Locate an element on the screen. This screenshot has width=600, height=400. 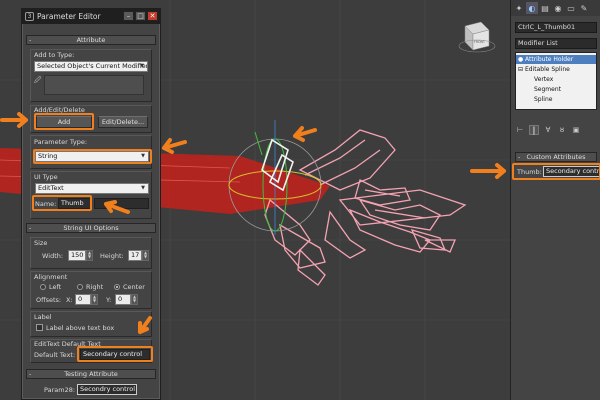
utilities-tab-icon: ✎ is located at coordinates (584, 8).